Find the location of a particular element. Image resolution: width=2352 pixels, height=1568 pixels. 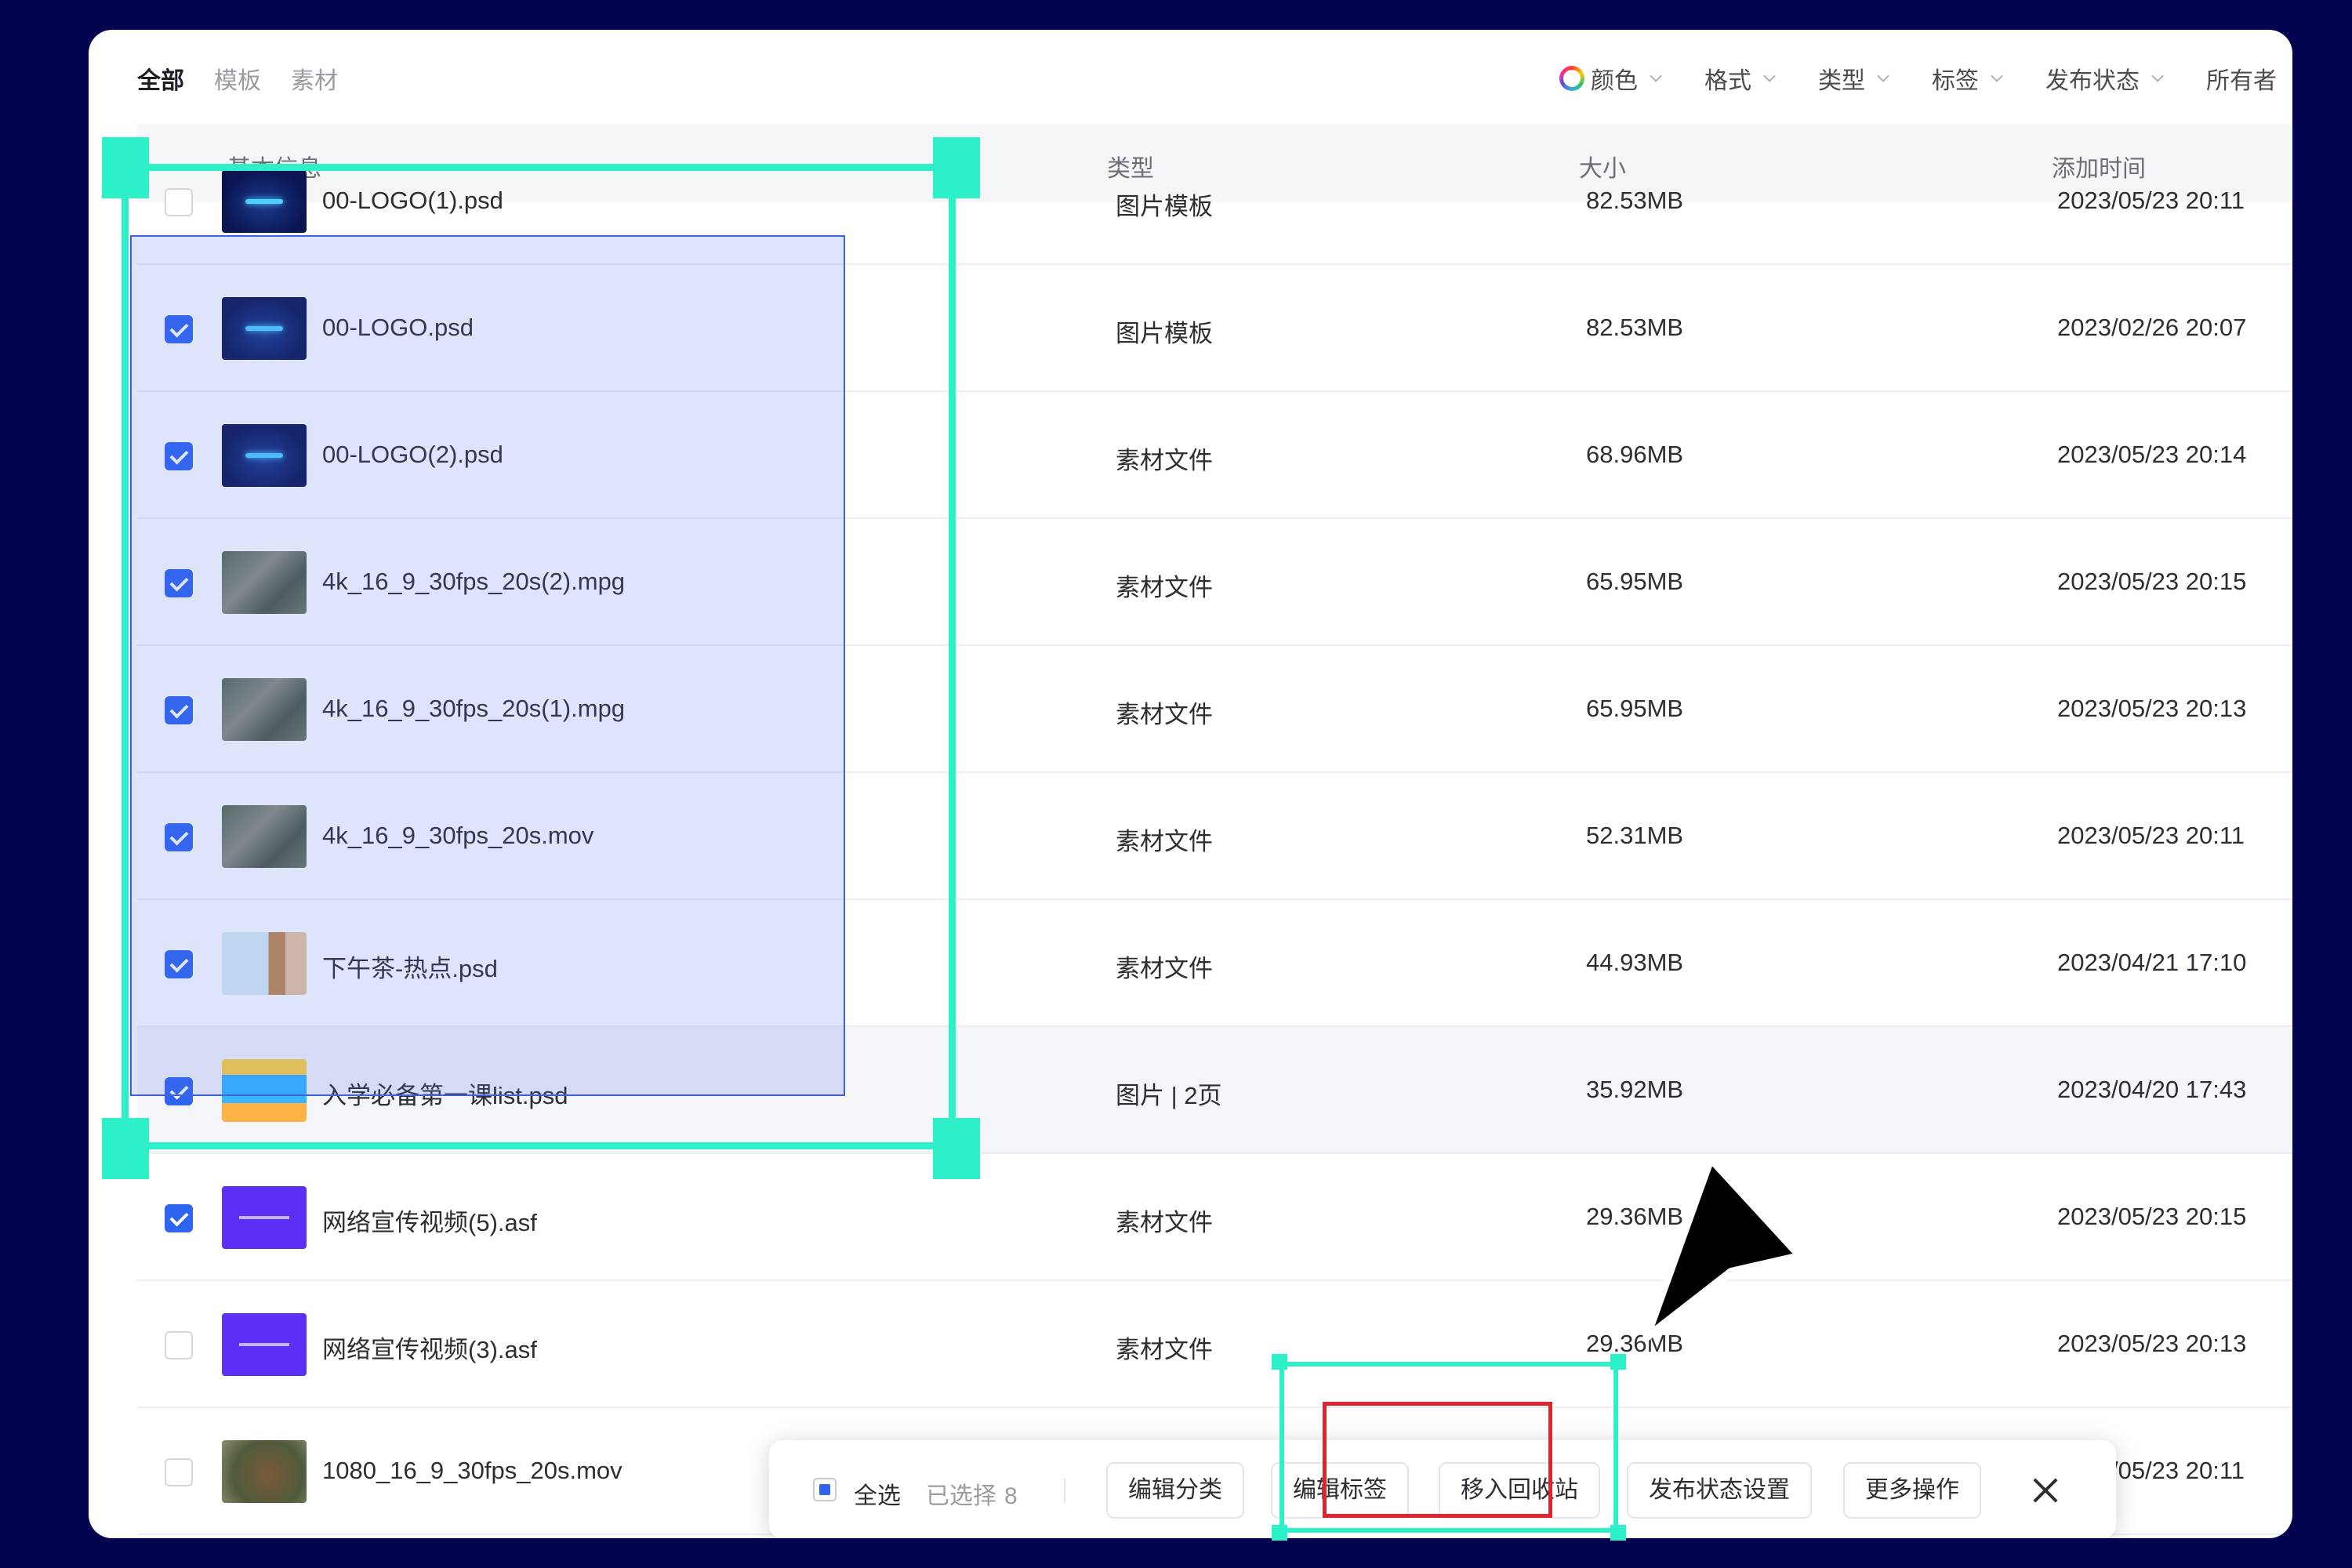

file-added-time: 2023/04/20 17:43 is located at coordinates (2152, 1089).